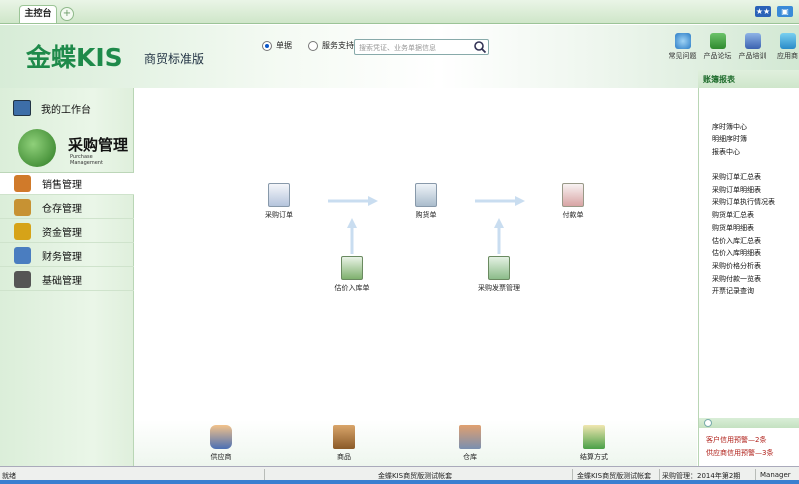 The width and height of the screenshot is (799, 484). I want to click on sidebar-item-inventory: 仓存管理, so click(67, 207).